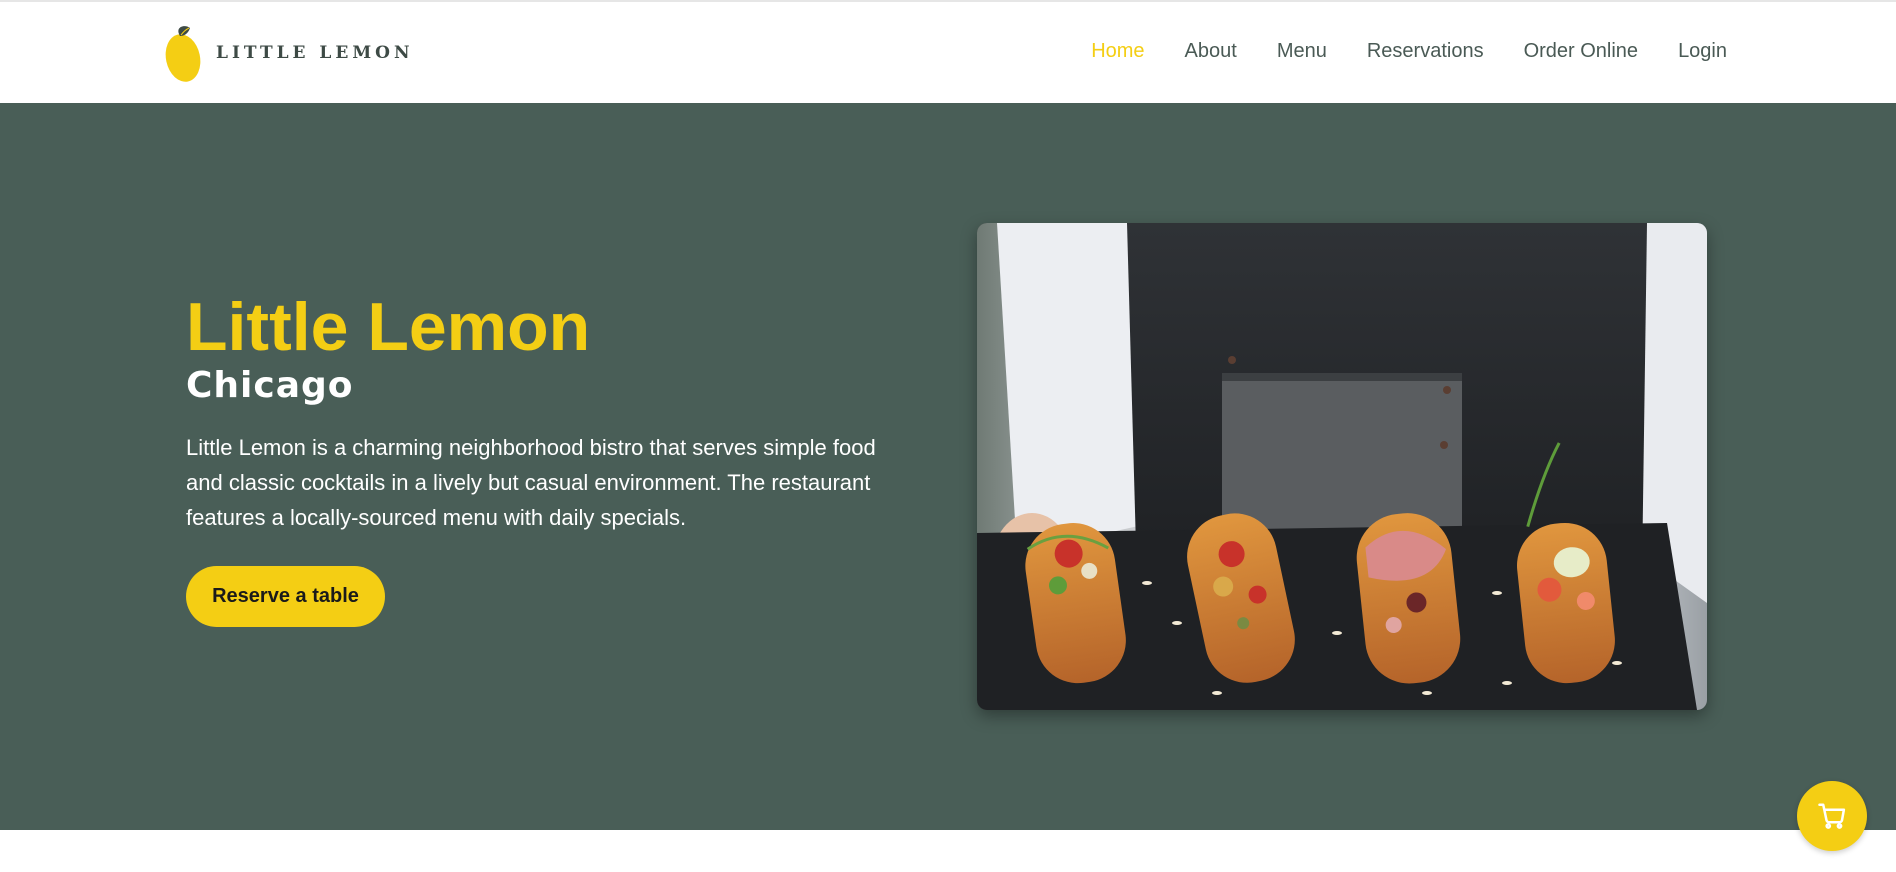 The width and height of the screenshot is (1896, 872). I want to click on nav-reservations: Reservations, so click(1425, 51).